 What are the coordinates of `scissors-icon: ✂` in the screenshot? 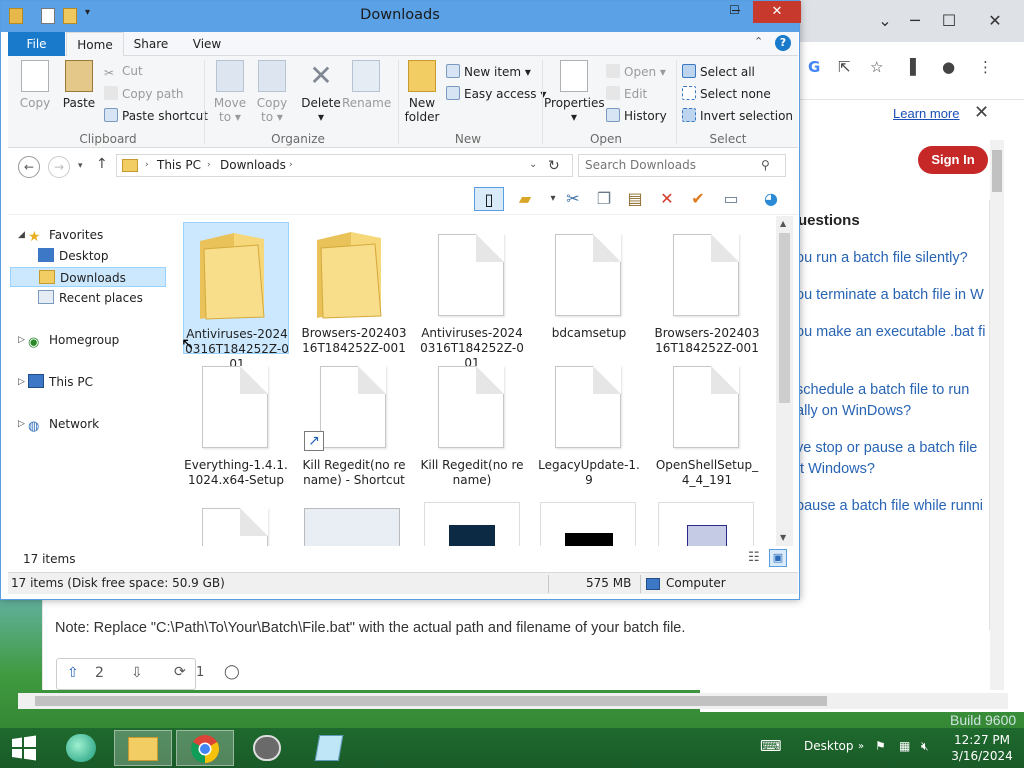 It's located at (573, 199).